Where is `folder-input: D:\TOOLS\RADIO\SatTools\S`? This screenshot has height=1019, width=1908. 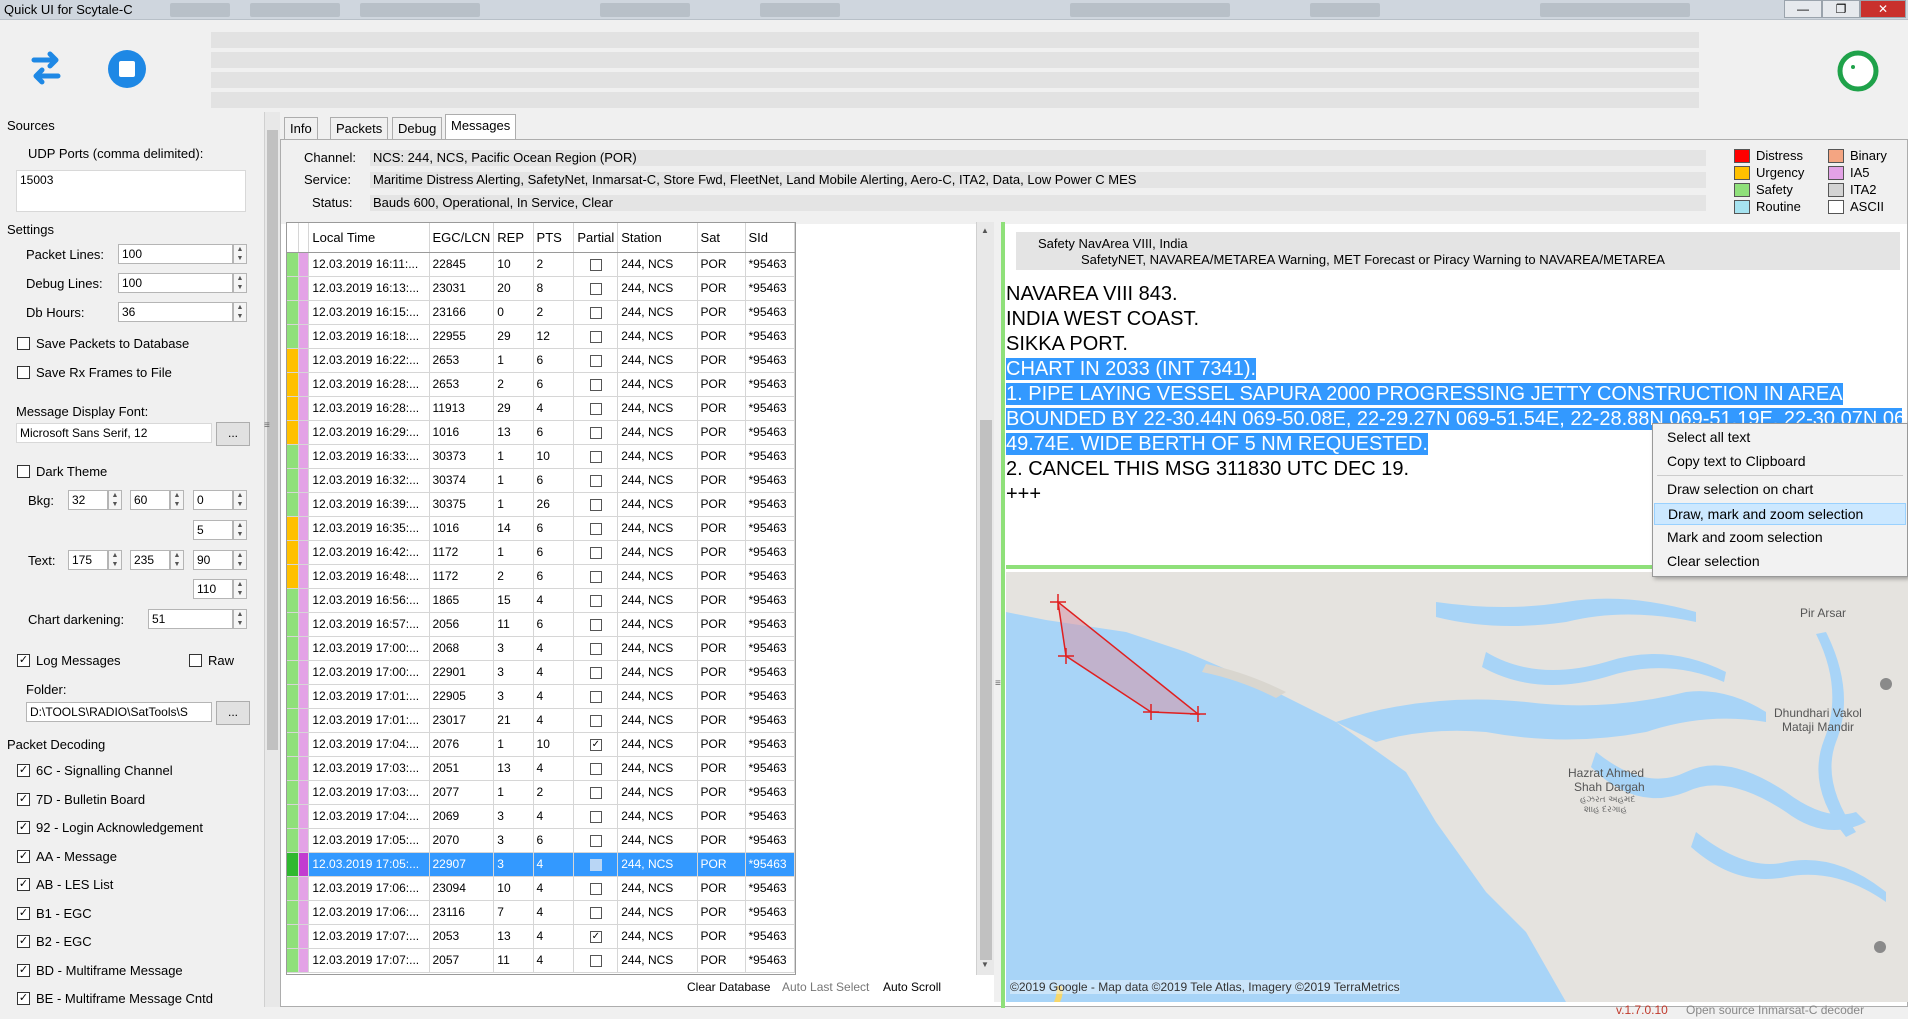
folder-input: D:\TOOLS\RADIO\SatTools\S is located at coordinates (119, 712).